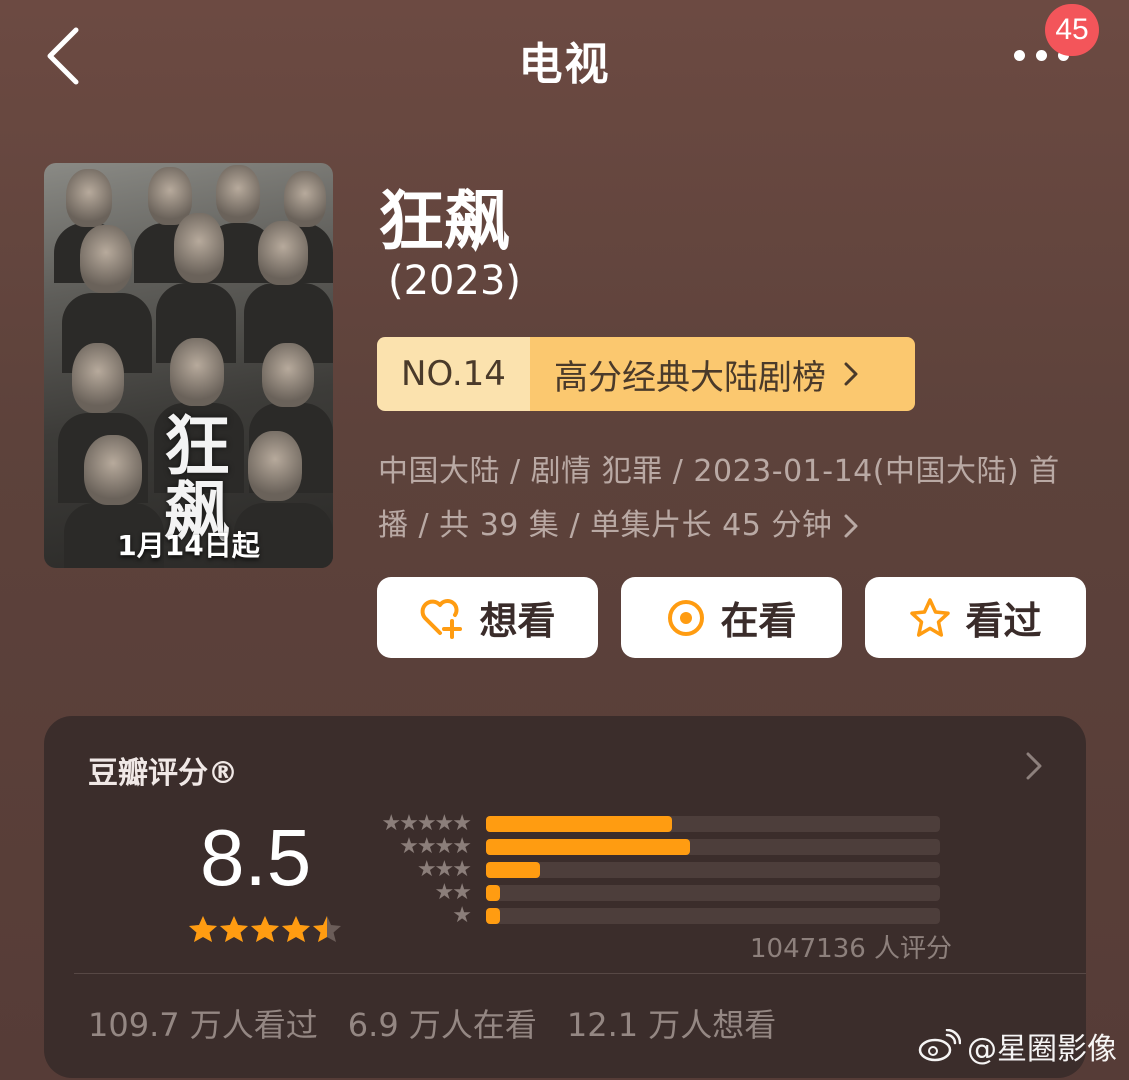 The height and width of the screenshot is (1080, 1129). Describe the element at coordinates (1003, 621) in the screenshot. I see `watched-label: 看过` at that location.